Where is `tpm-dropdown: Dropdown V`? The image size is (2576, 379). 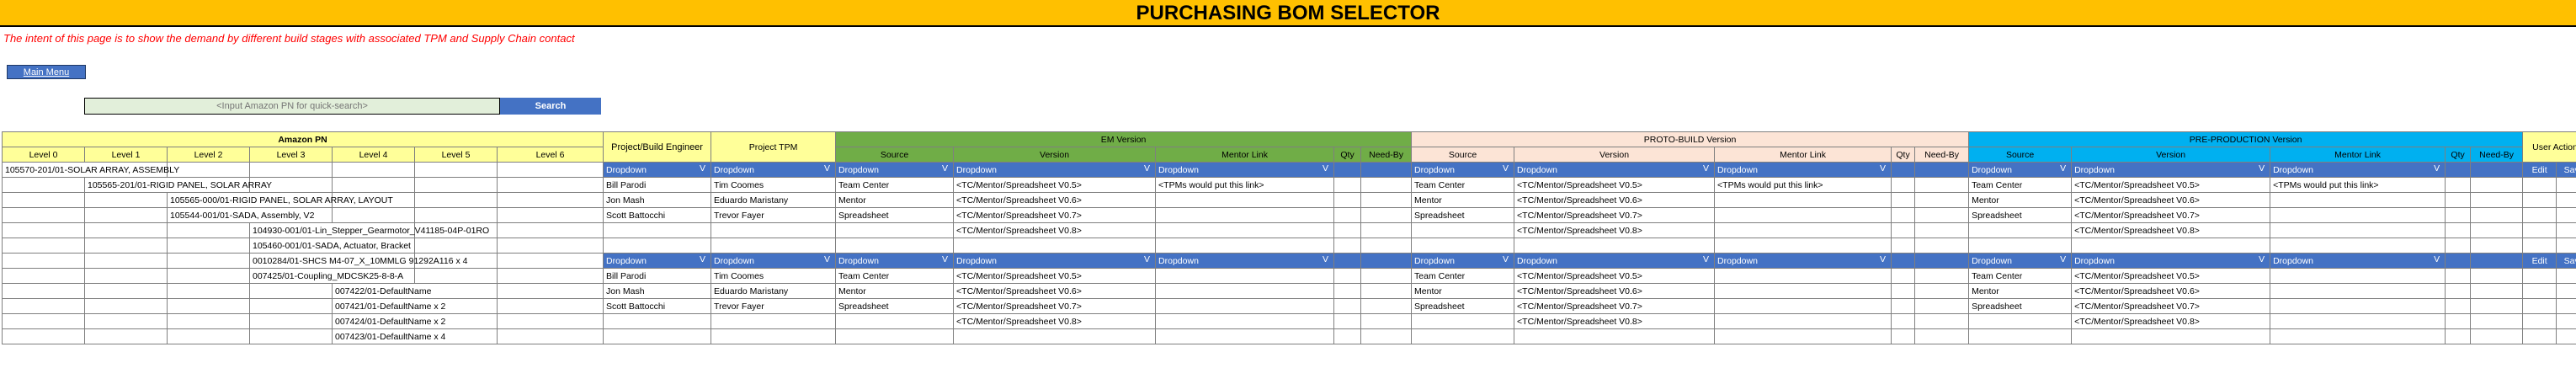
tpm-dropdown: Dropdown V is located at coordinates (774, 170).